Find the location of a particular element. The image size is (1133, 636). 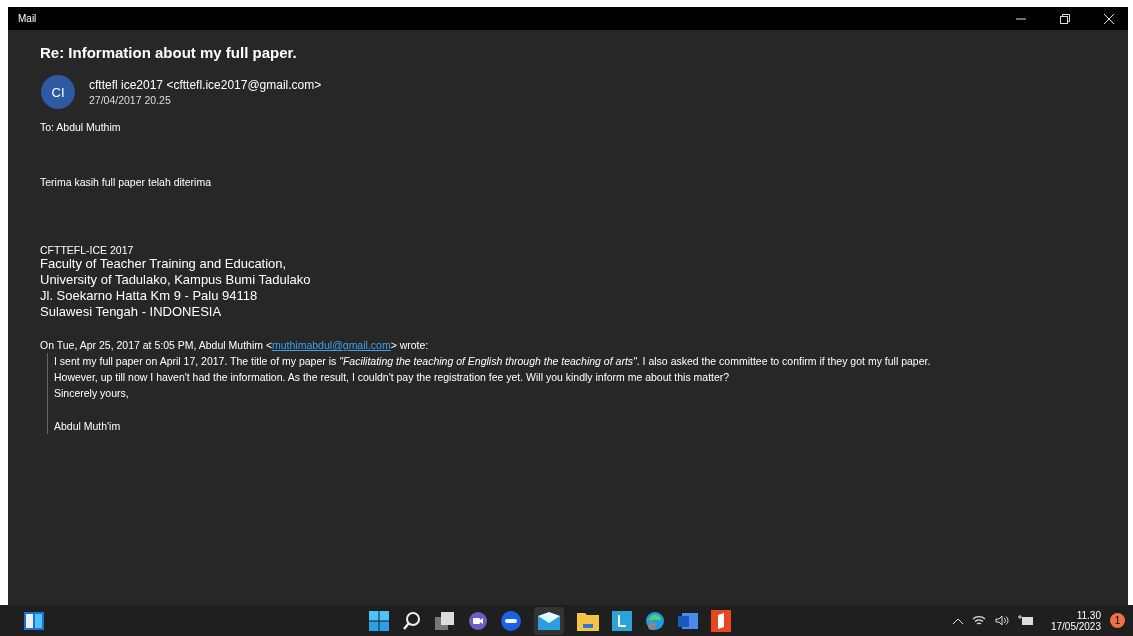

task-view-icon is located at coordinates (445, 620).